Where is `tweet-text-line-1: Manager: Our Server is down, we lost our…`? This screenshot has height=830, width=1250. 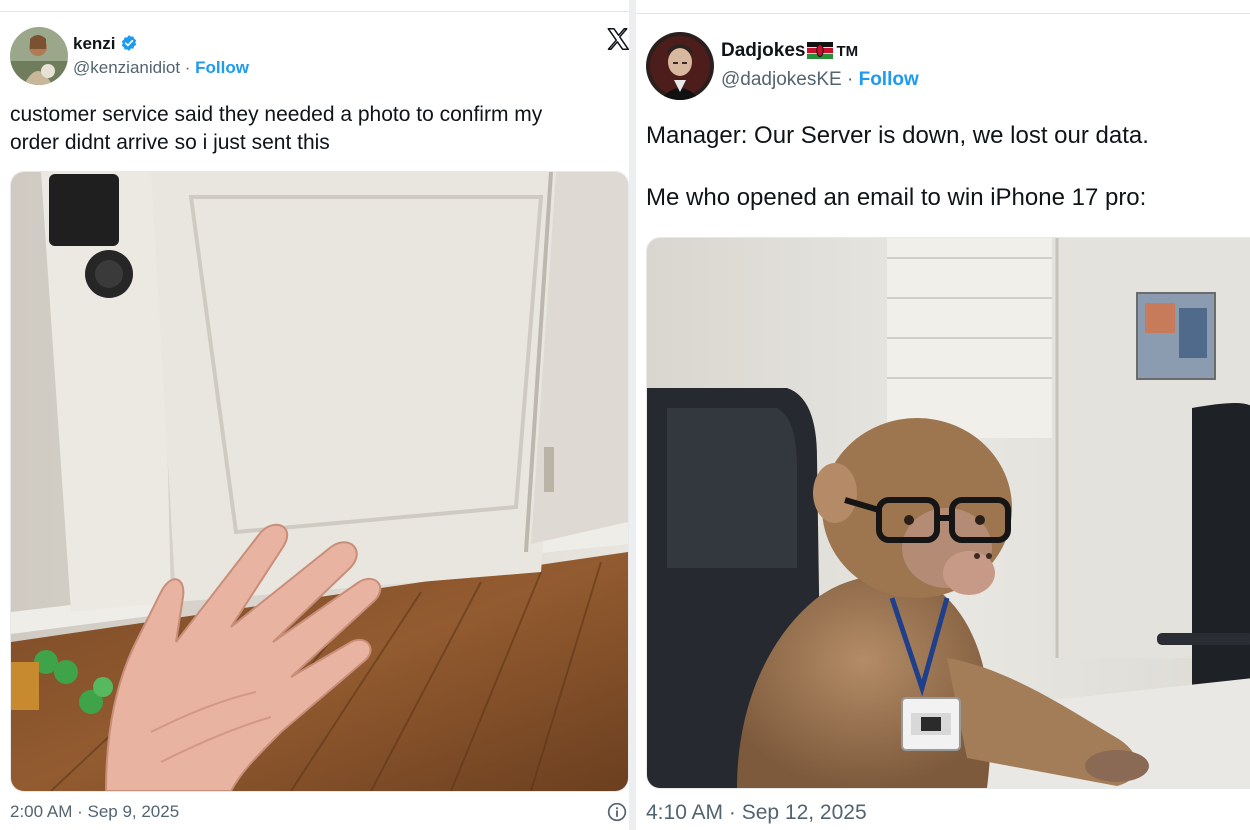
tweet-text-line-1: Manager: Our Server is down, we lost our… is located at coordinates (897, 135).